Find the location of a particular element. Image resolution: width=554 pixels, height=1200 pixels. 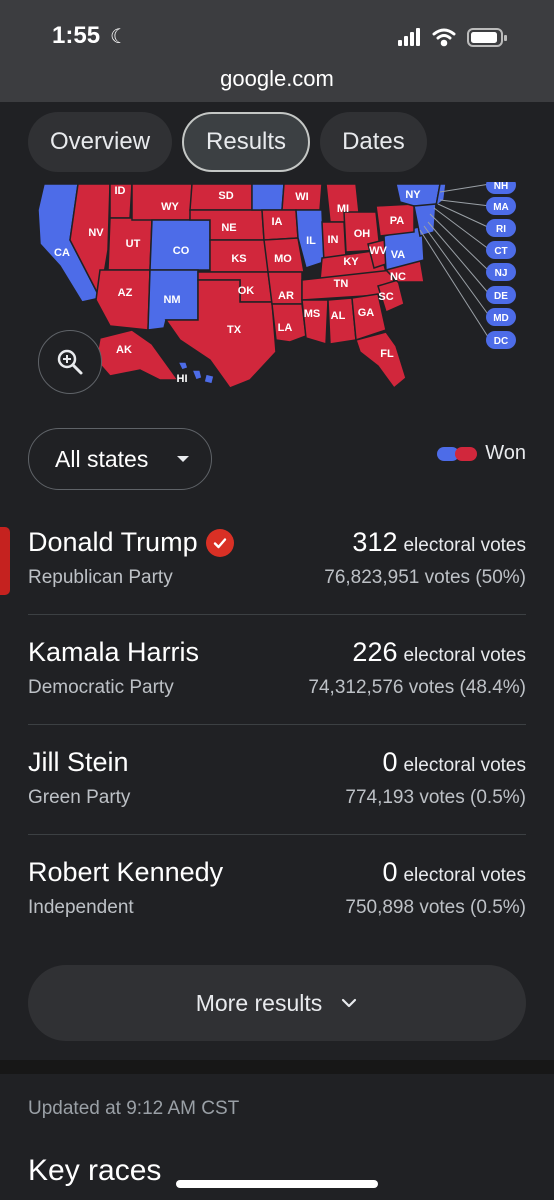

winner-indicator is located at coordinates (5, 561).